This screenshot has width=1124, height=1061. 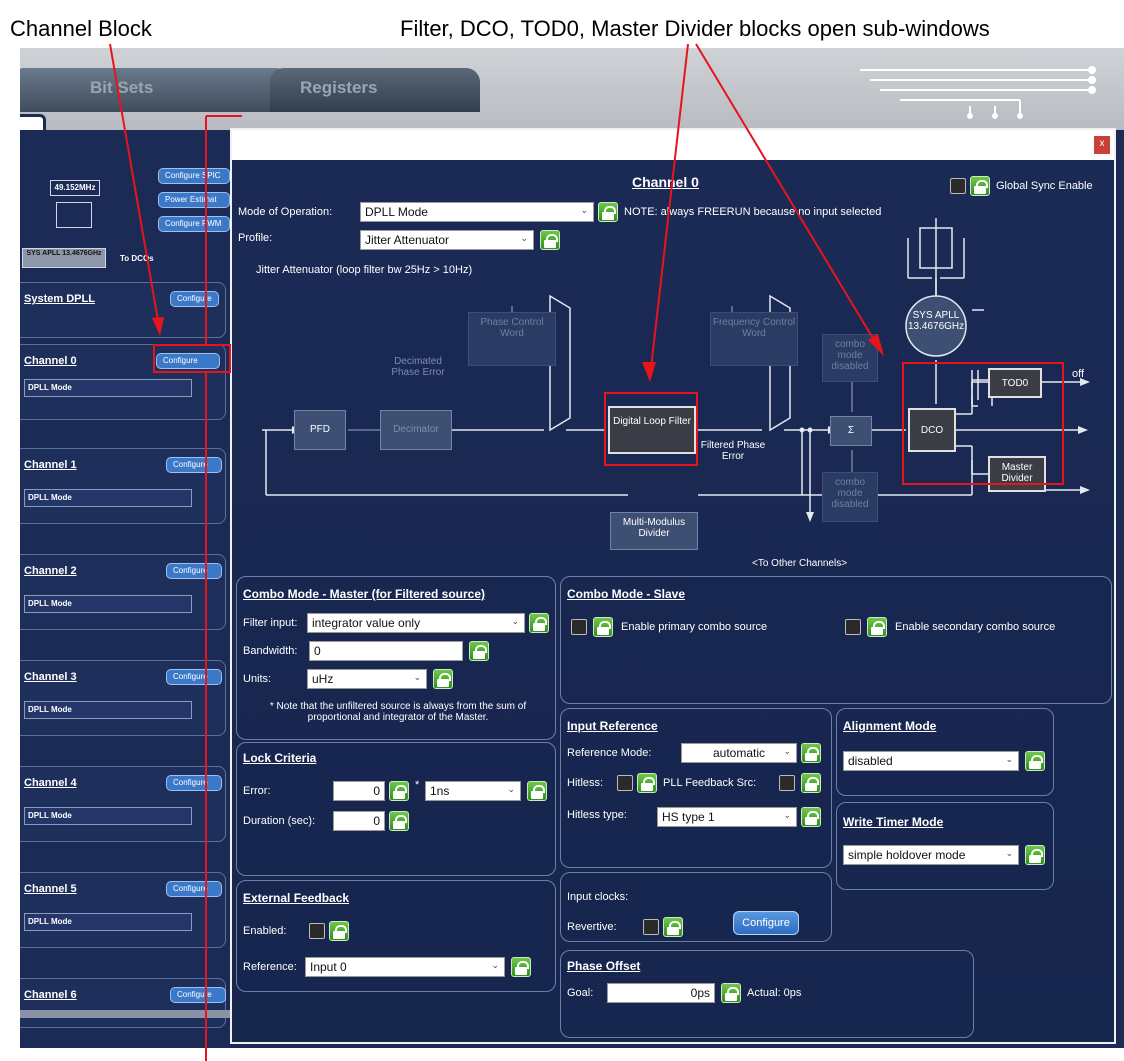 What do you see at coordinates (270, 967) in the screenshot?
I see `reference-label: Reference:` at bounding box center [270, 967].